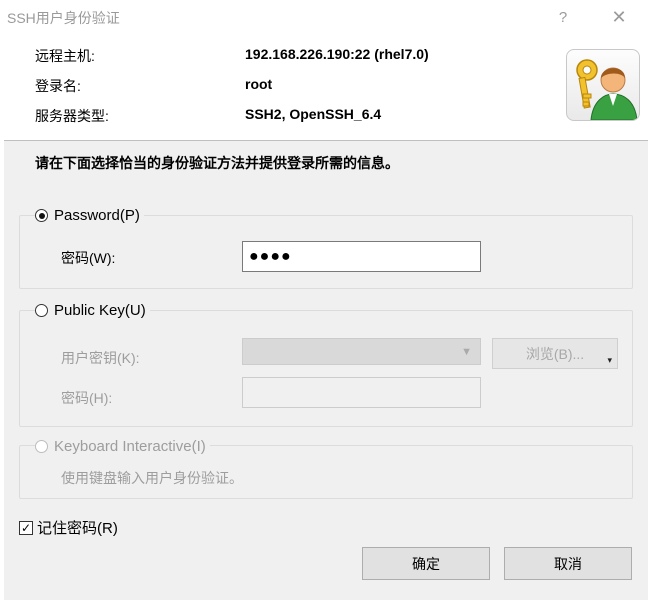  Describe the element at coordinates (97, 215) in the screenshot. I see `password-radio-label: Password(P)` at that location.